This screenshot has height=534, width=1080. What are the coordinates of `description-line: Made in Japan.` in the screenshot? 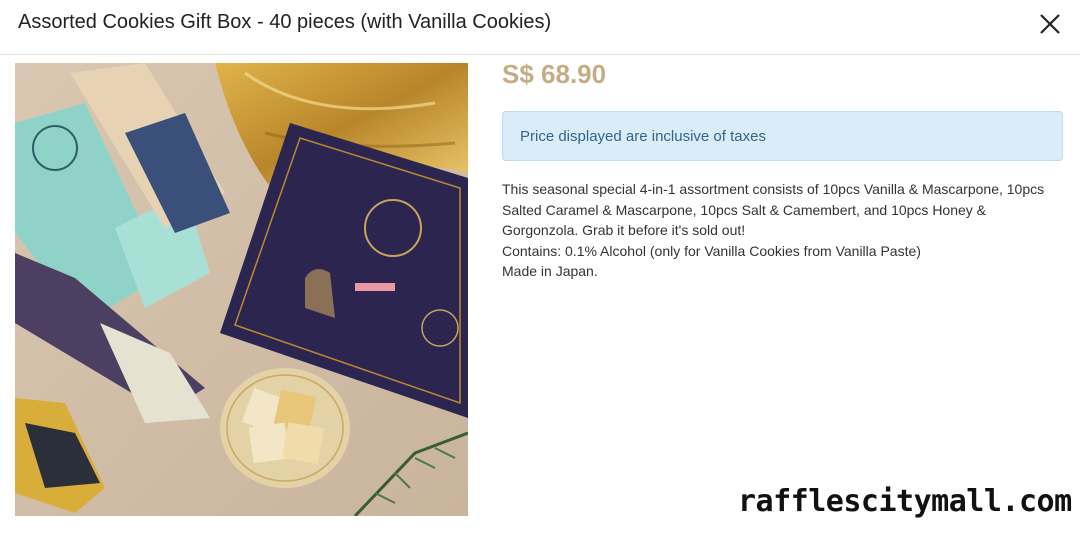 It's located at (550, 271).